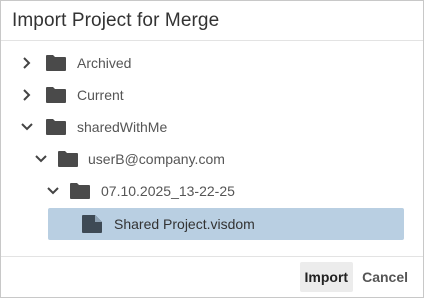  I want to click on tree-item-userb: userB@company.com, so click(129, 159).